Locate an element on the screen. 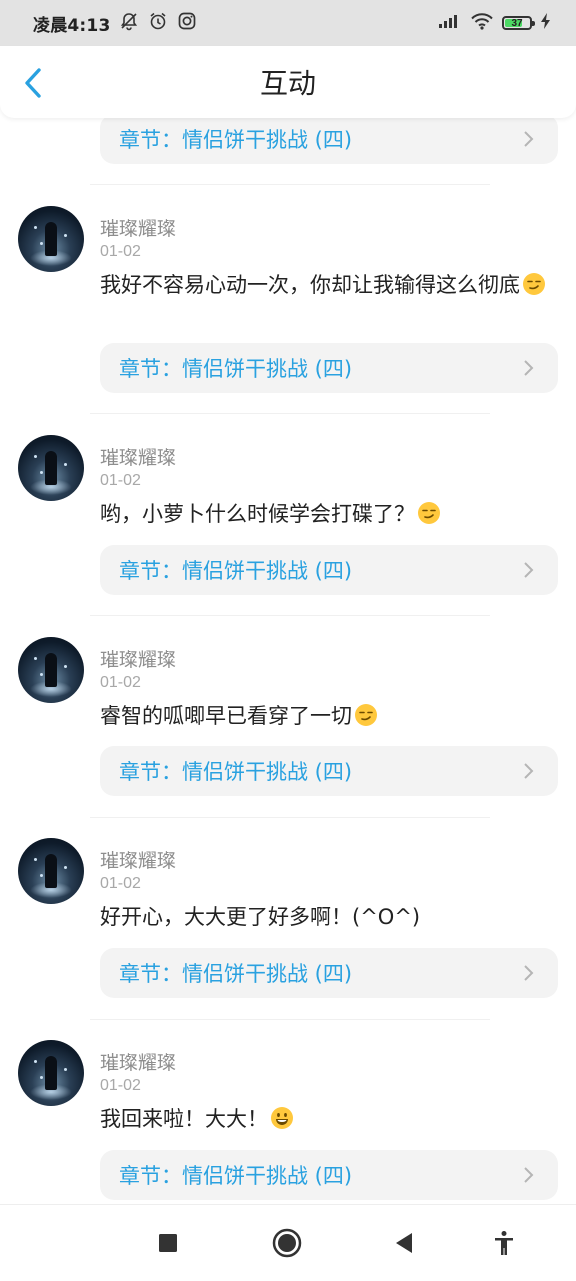 This screenshot has height=1281, width=576. comment-text: 我好不容易心动一次，你却让我输得这么彻底 is located at coordinates (325, 285).